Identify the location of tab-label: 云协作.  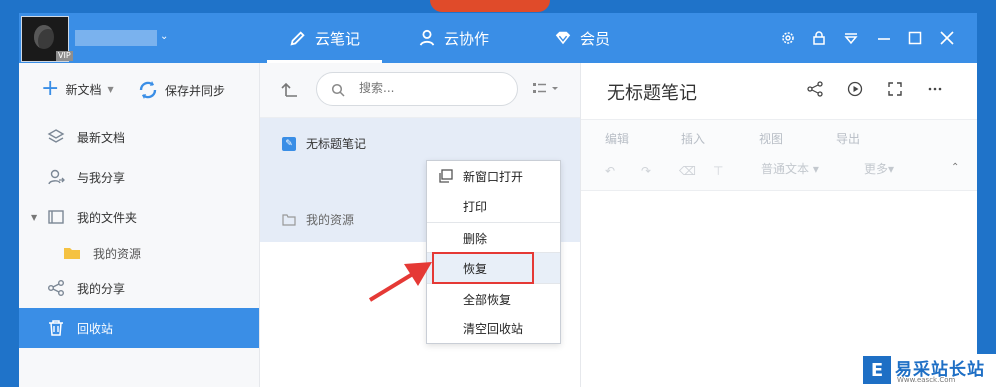
(467, 38).